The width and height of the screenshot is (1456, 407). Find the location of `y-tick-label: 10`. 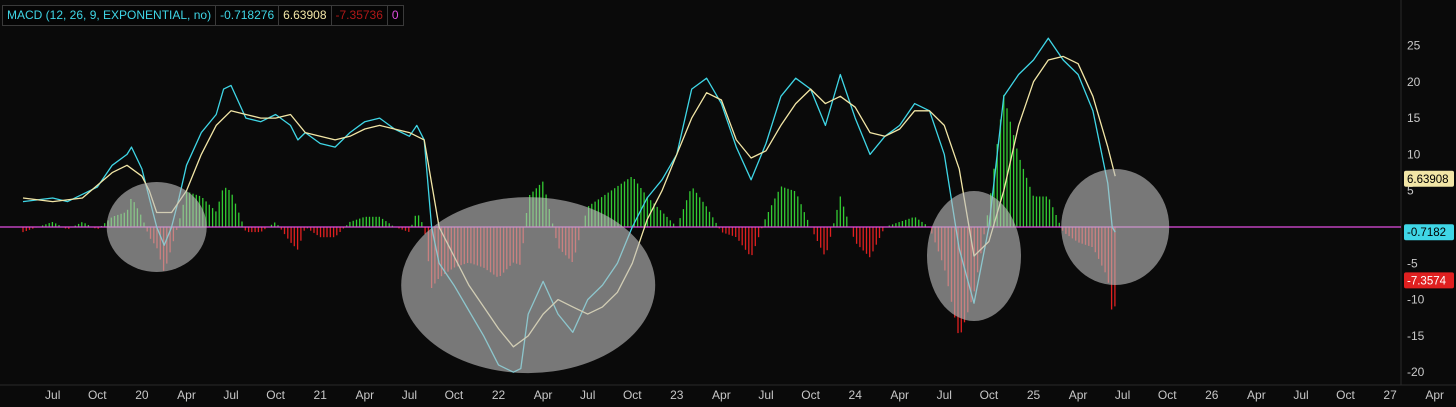

y-tick-label: 10 is located at coordinates (1414, 154).